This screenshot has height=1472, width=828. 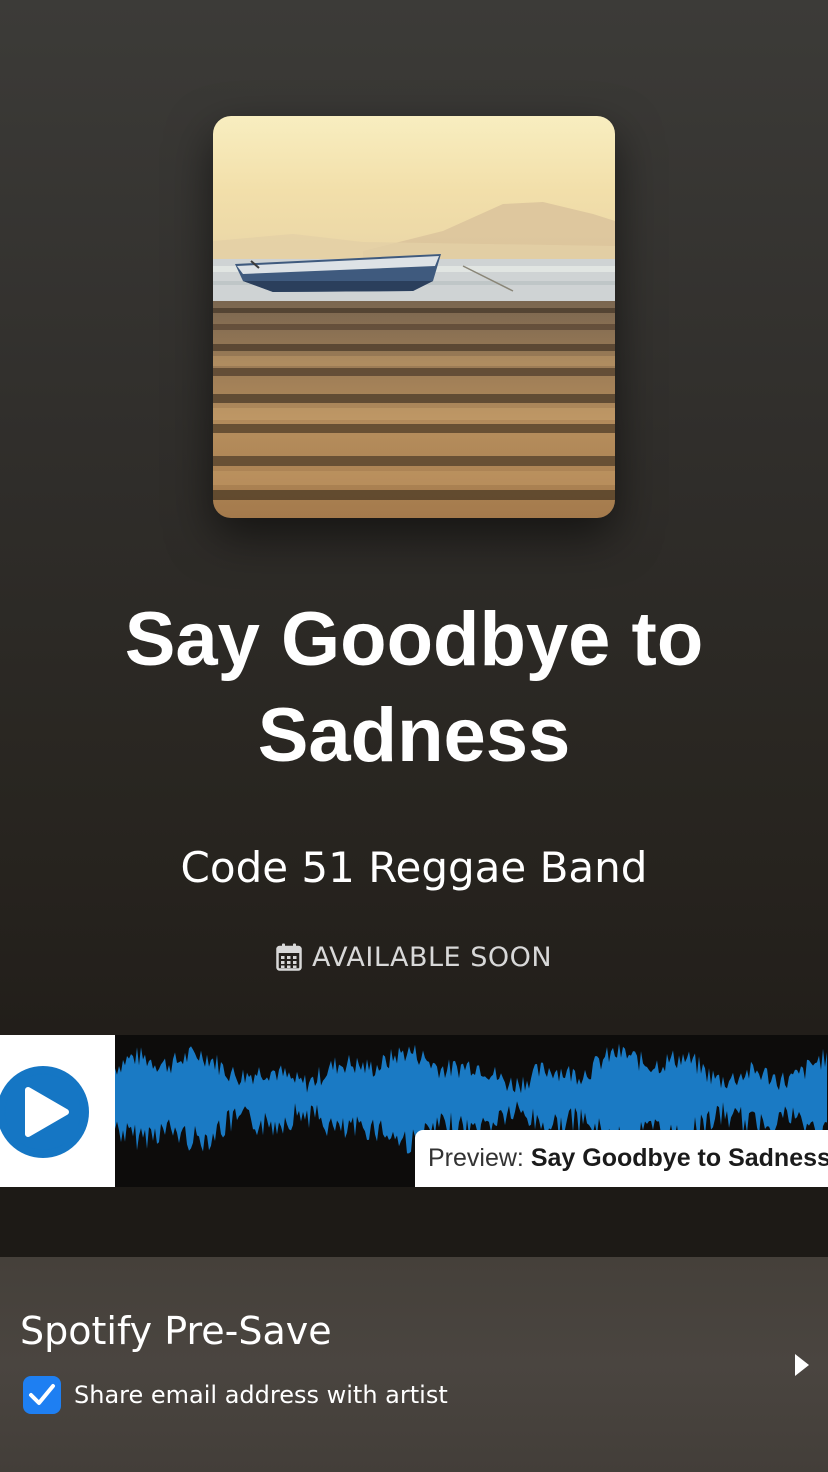 I want to click on calendar-icon, so click(x=289, y=963).